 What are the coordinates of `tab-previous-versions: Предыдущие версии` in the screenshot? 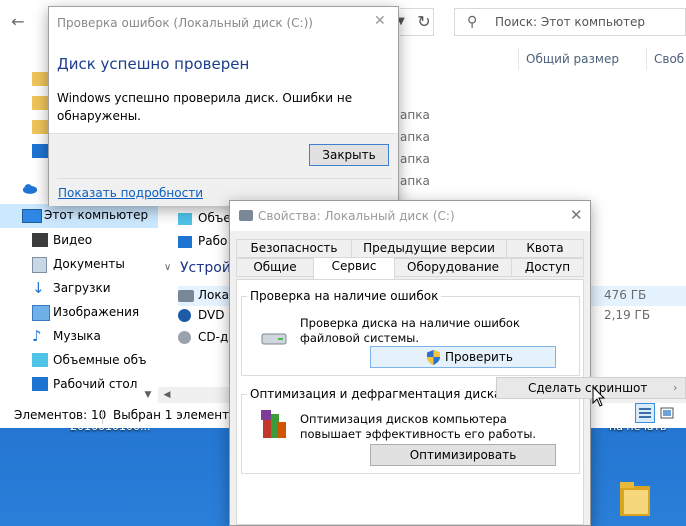 It's located at (429, 248).